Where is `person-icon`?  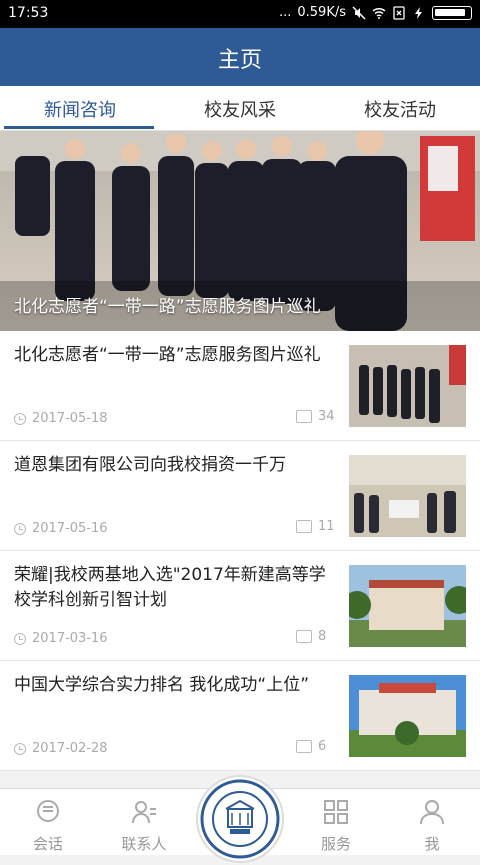 person-icon is located at coordinates (432, 812).